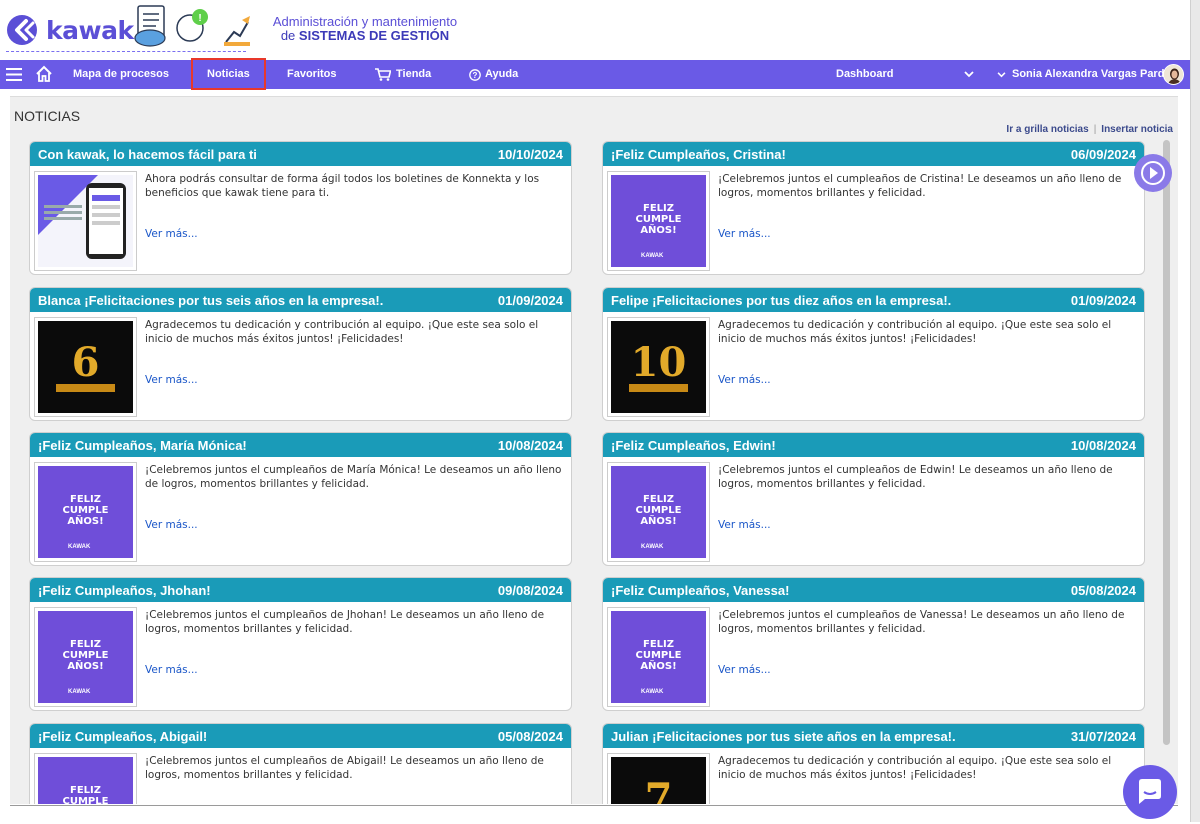 Image resolution: width=1200 pixels, height=824 pixels. Describe the element at coordinates (124, 590) in the screenshot. I see `news-card-title: ¡Feliz Cumpleaños, Jhohan!` at that location.